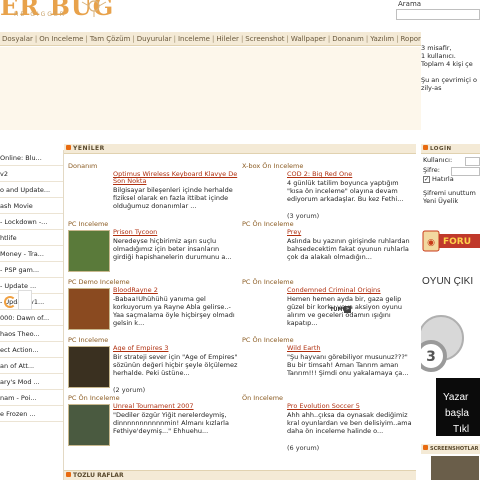 This screenshot has width=480, height=480. What do you see at coordinates (154, 39) in the screenshot?
I see `nav-item: Duyurular` at bounding box center [154, 39].